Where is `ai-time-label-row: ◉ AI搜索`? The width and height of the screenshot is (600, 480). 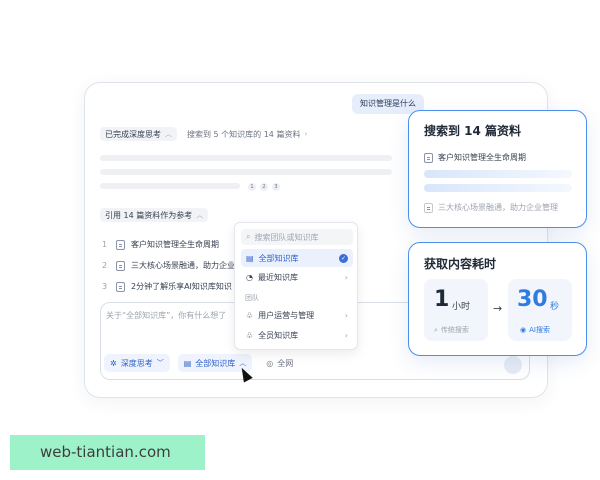
ai-time-label-row: ◉ AI搜索 is located at coordinates (535, 330).